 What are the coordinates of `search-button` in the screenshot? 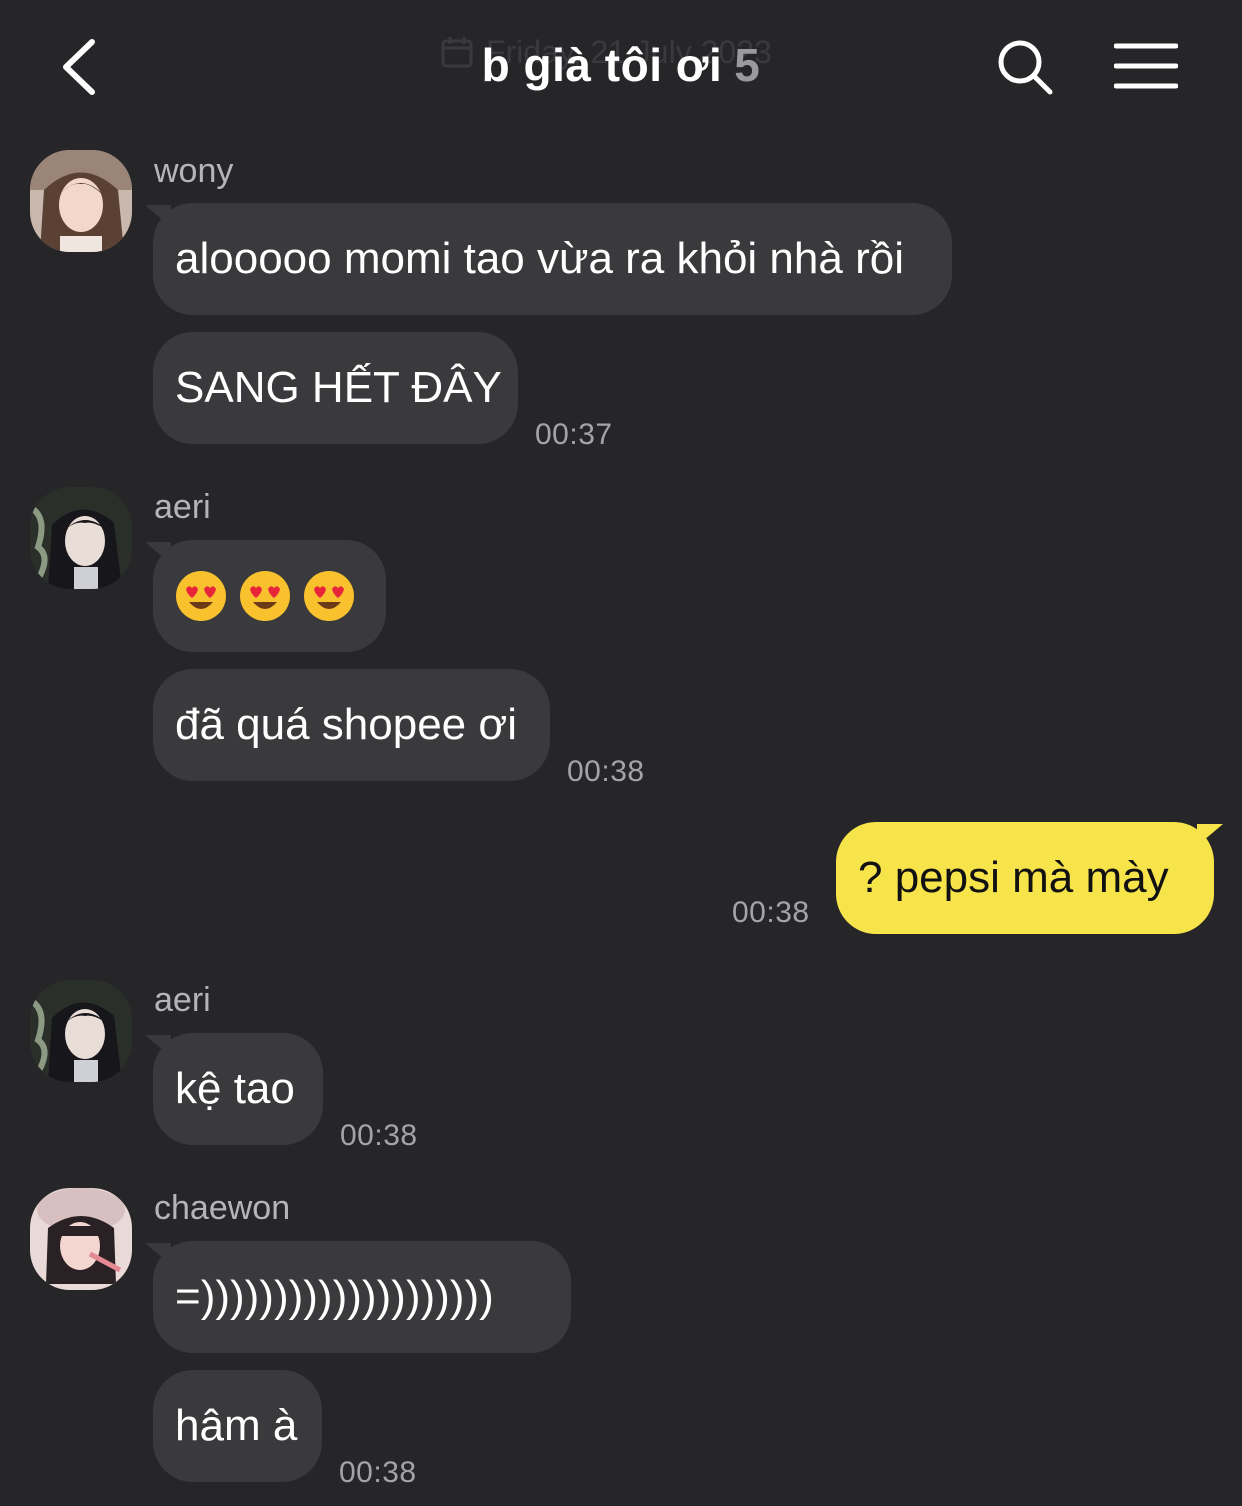 It's located at (1025, 67).